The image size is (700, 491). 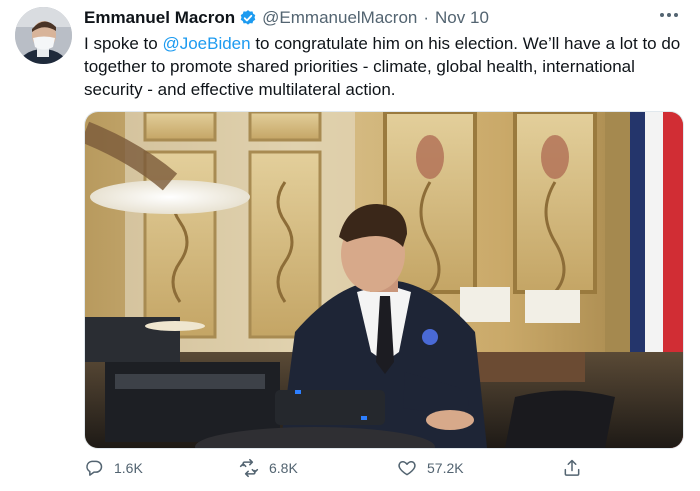 What do you see at coordinates (123, 43) in the screenshot?
I see `tweet-text-start: I spoke to` at bounding box center [123, 43].